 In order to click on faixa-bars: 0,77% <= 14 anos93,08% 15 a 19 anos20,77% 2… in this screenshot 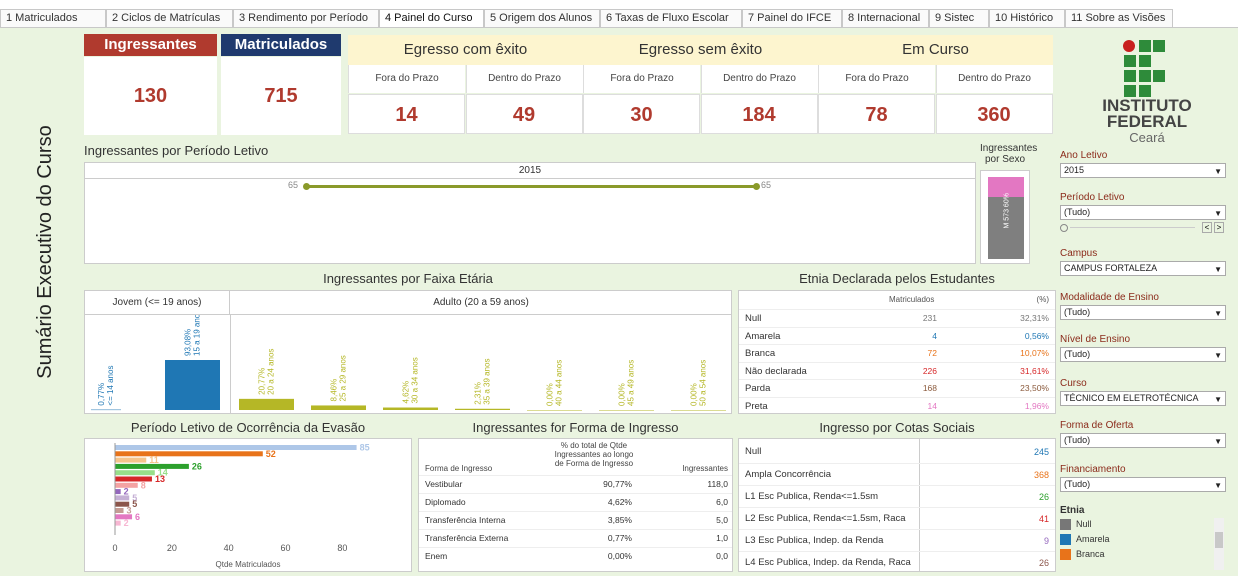, I will do `click(408, 363)`.